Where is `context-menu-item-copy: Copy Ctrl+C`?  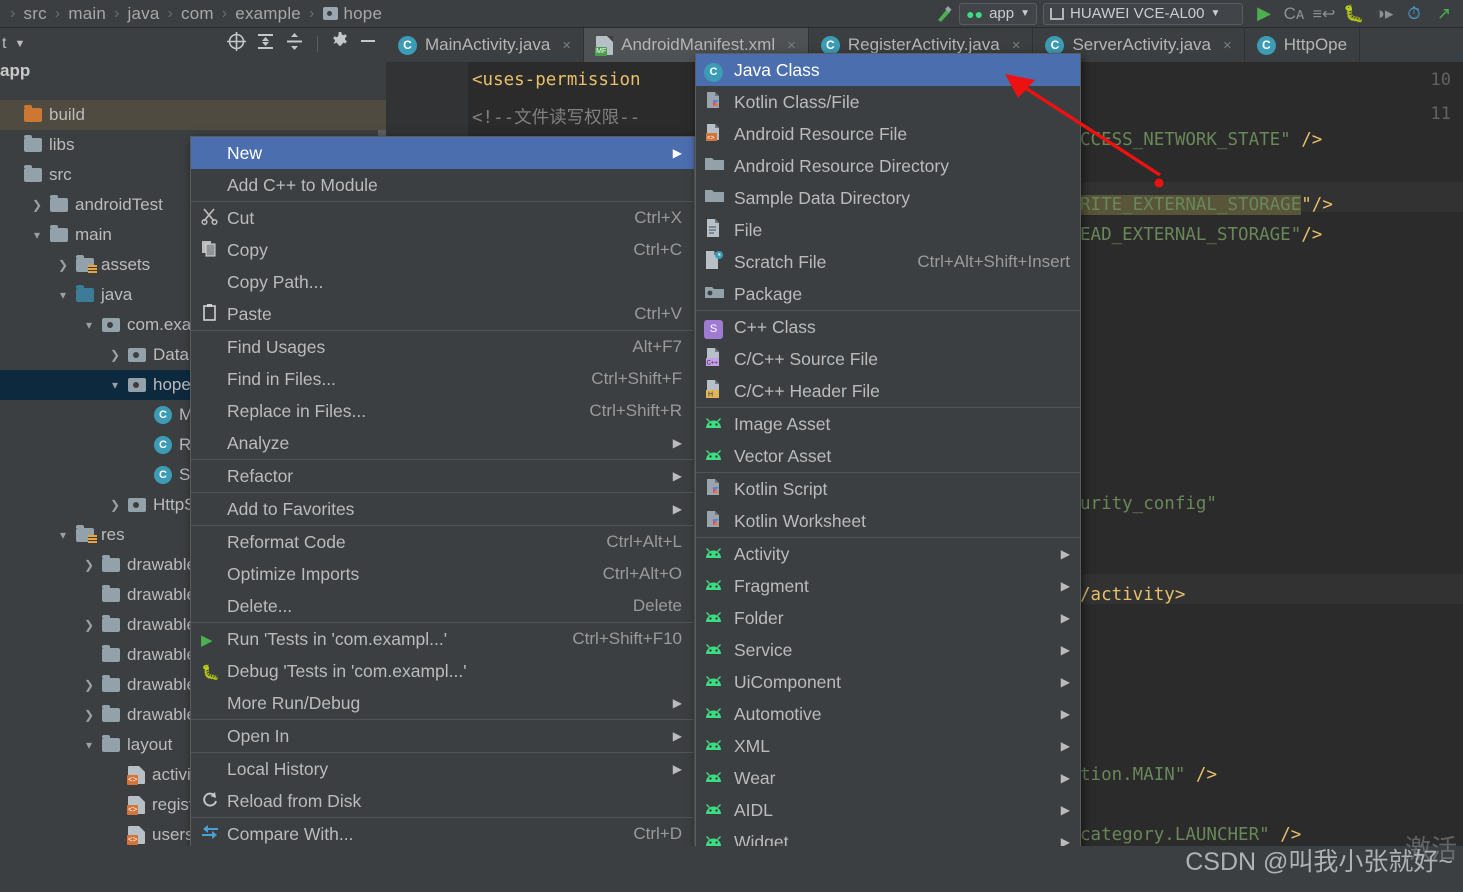 context-menu-item-copy: Copy Ctrl+C is located at coordinates (442, 250).